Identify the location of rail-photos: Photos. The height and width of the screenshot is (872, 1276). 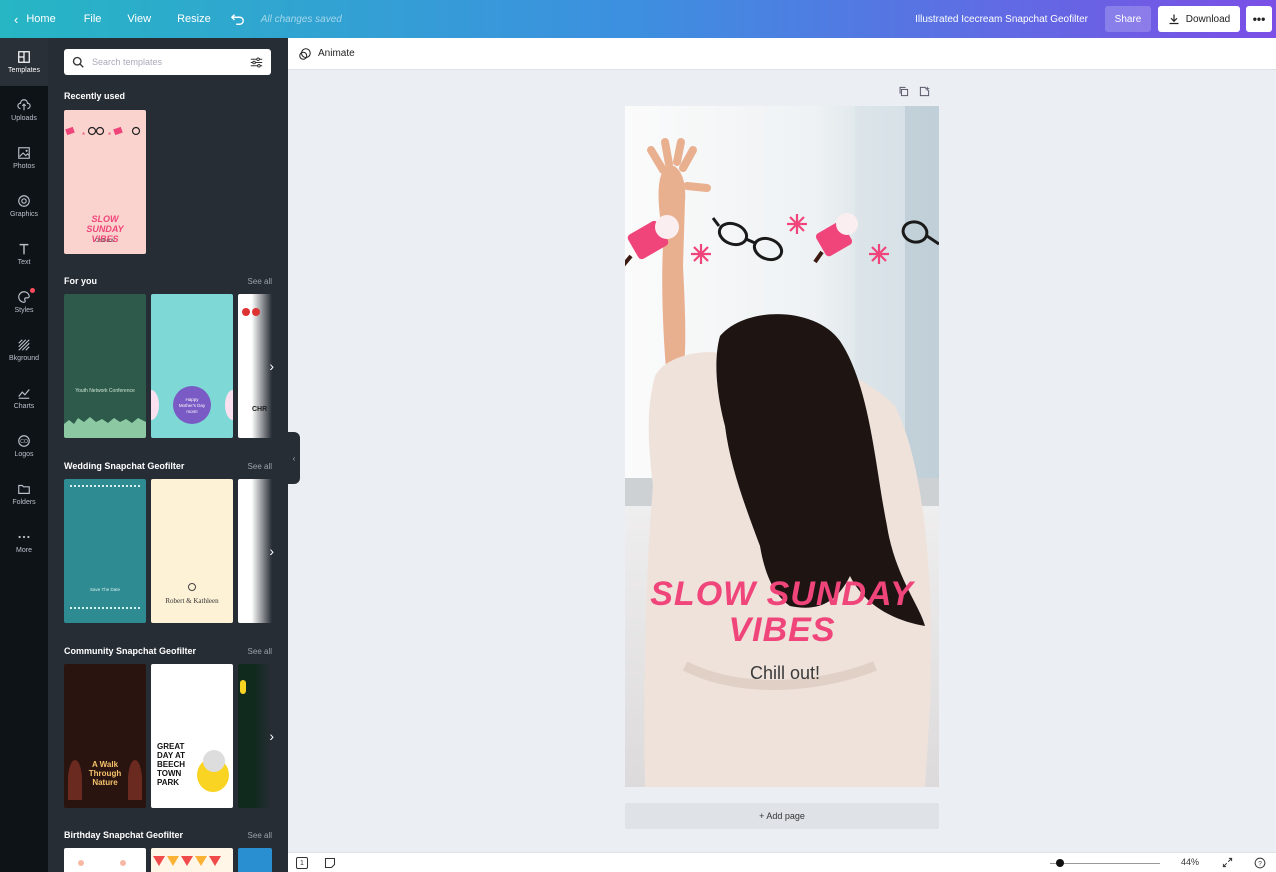
(24, 158).